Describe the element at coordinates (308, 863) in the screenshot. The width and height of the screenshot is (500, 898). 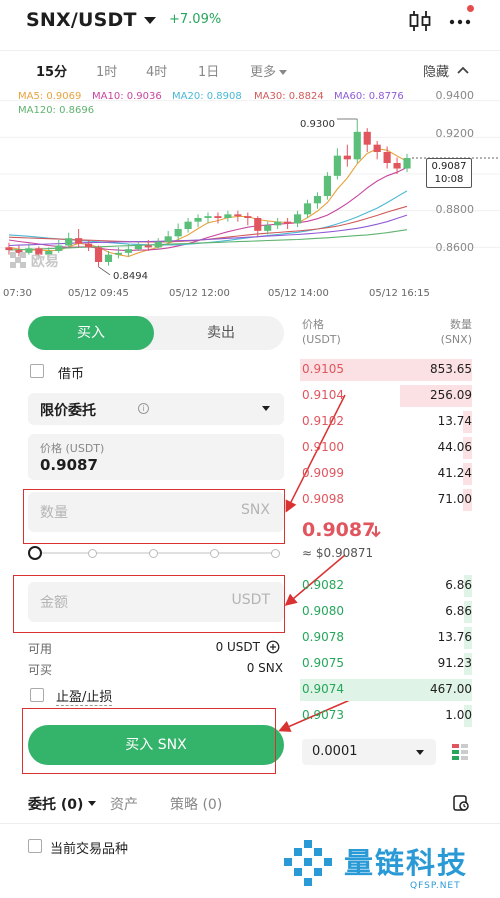
I see `brand-logo-icon` at that location.